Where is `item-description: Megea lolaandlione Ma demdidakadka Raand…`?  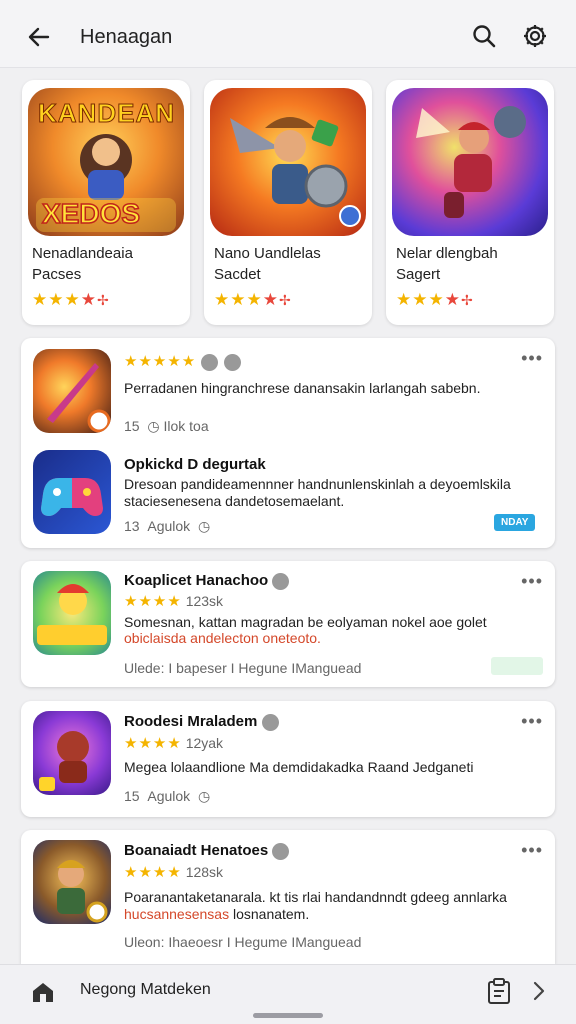 item-description: Megea lolaandlione Ma demdidakadka Raand… is located at coordinates (299, 767).